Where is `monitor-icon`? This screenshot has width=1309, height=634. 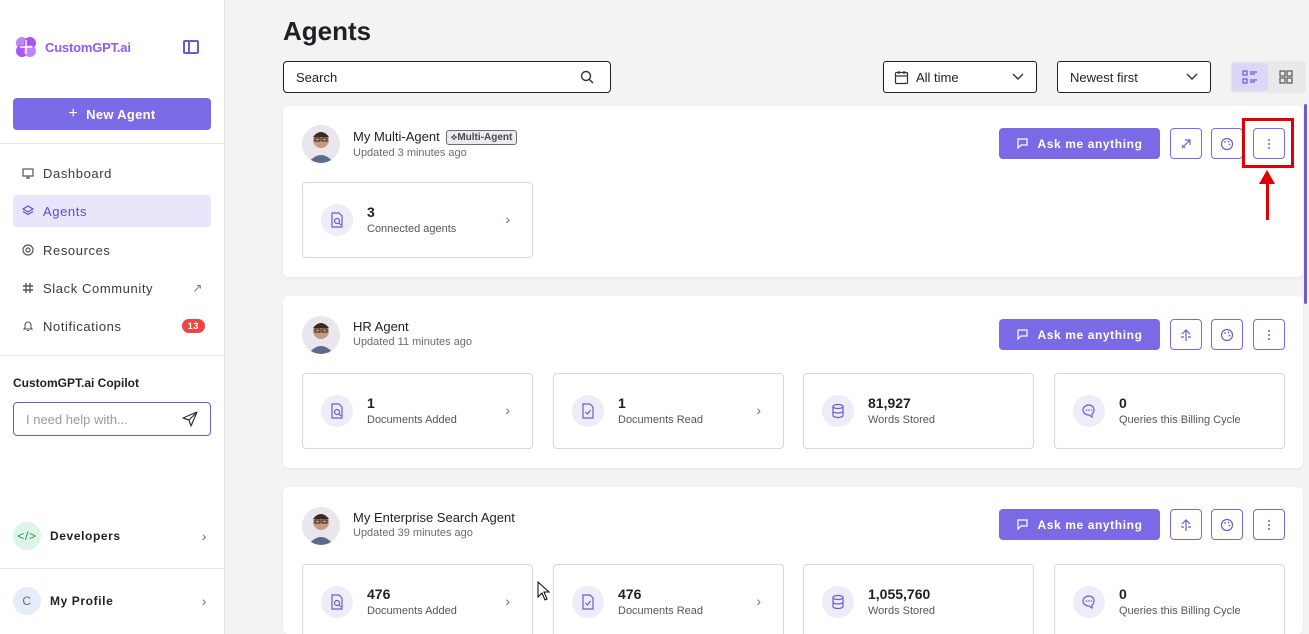 monitor-icon is located at coordinates (27, 173).